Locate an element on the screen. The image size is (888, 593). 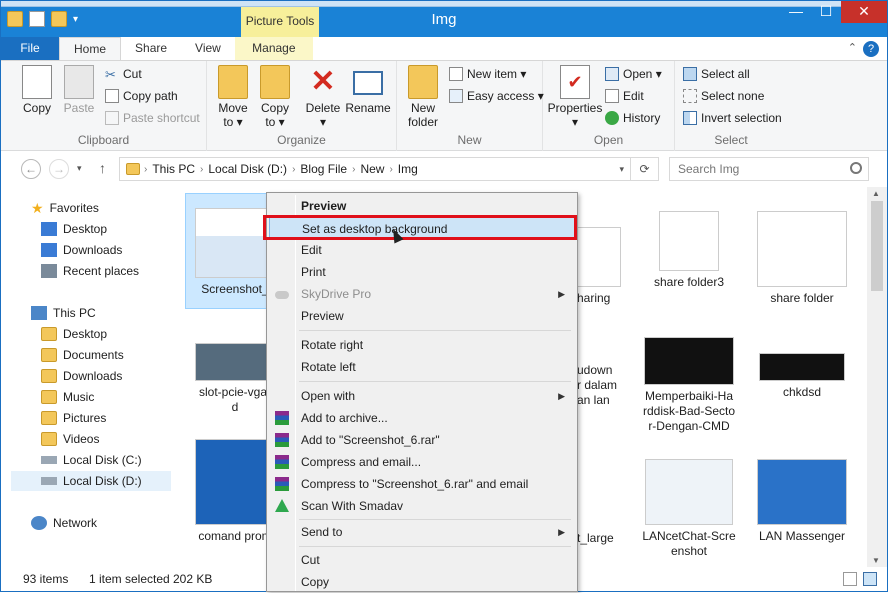
window-controls: — ☐ ✕ is located at coordinates (834, 12).